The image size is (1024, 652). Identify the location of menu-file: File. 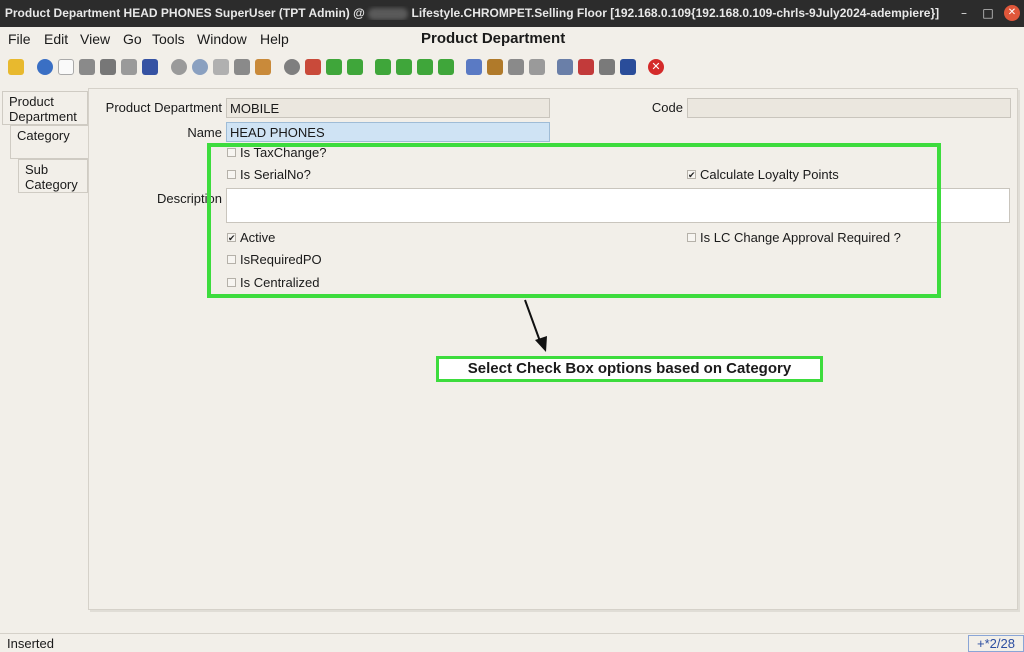
(19, 39).